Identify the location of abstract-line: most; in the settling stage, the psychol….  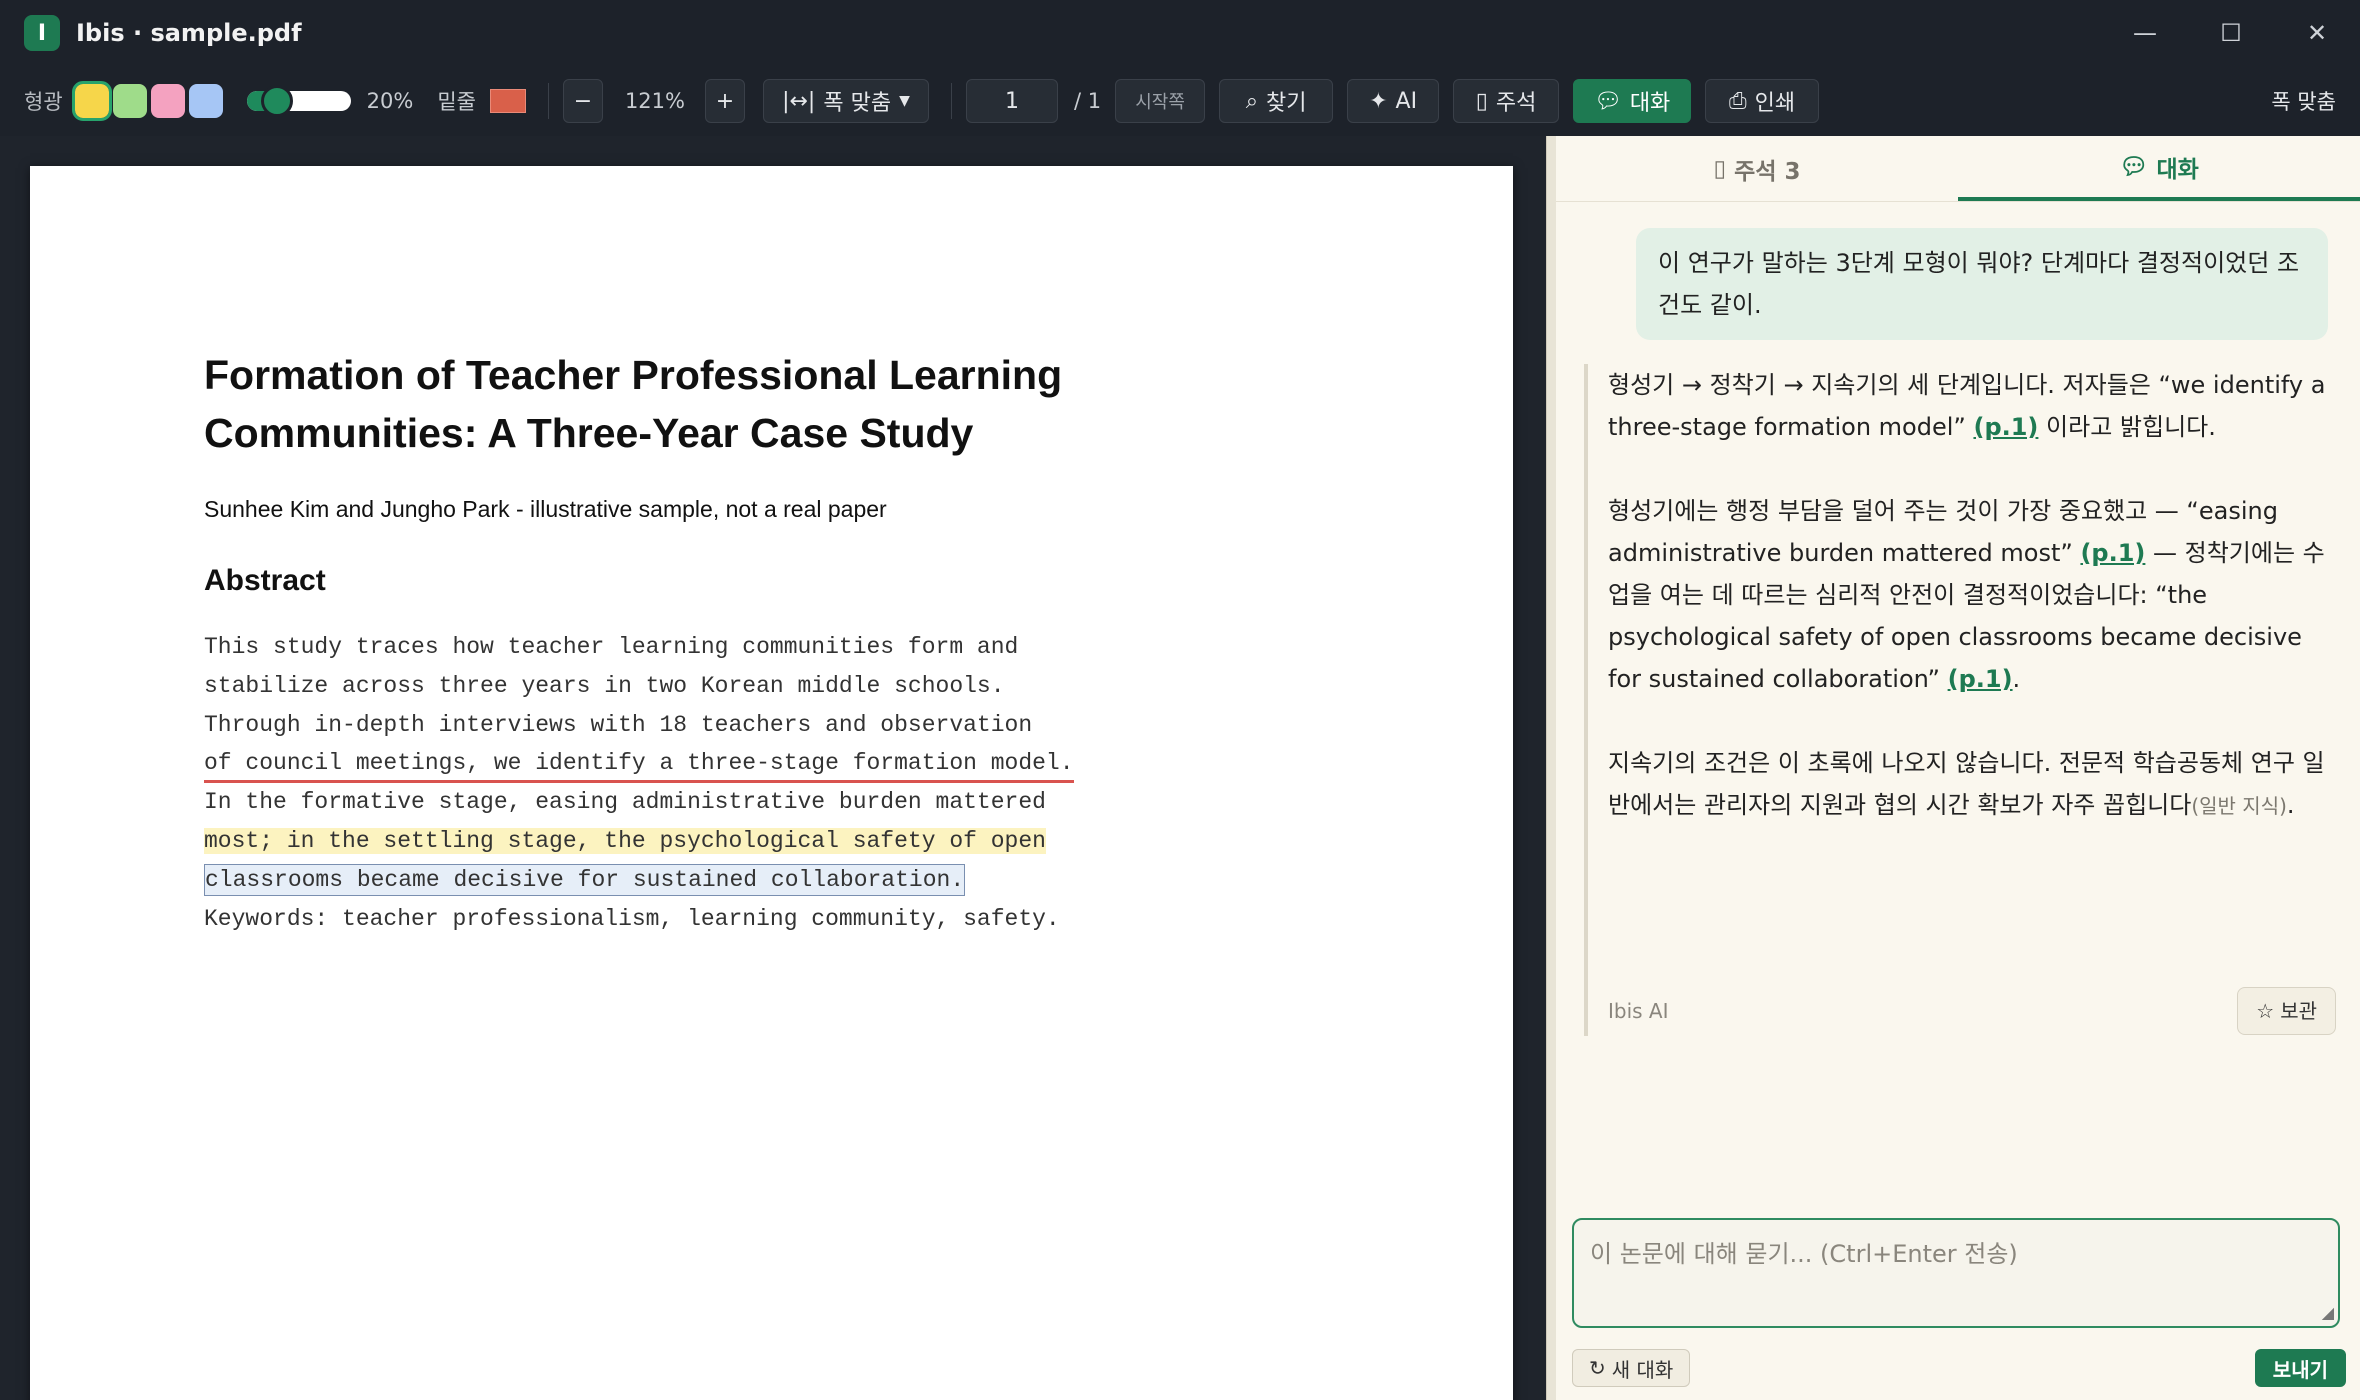
(639, 841).